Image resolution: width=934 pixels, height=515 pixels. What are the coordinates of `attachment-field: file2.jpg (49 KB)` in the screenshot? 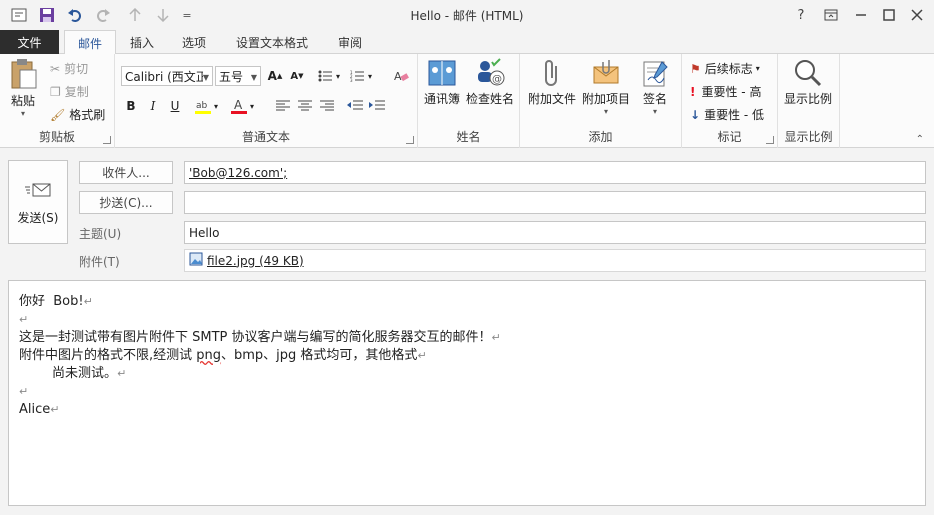 It's located at (555, 260).